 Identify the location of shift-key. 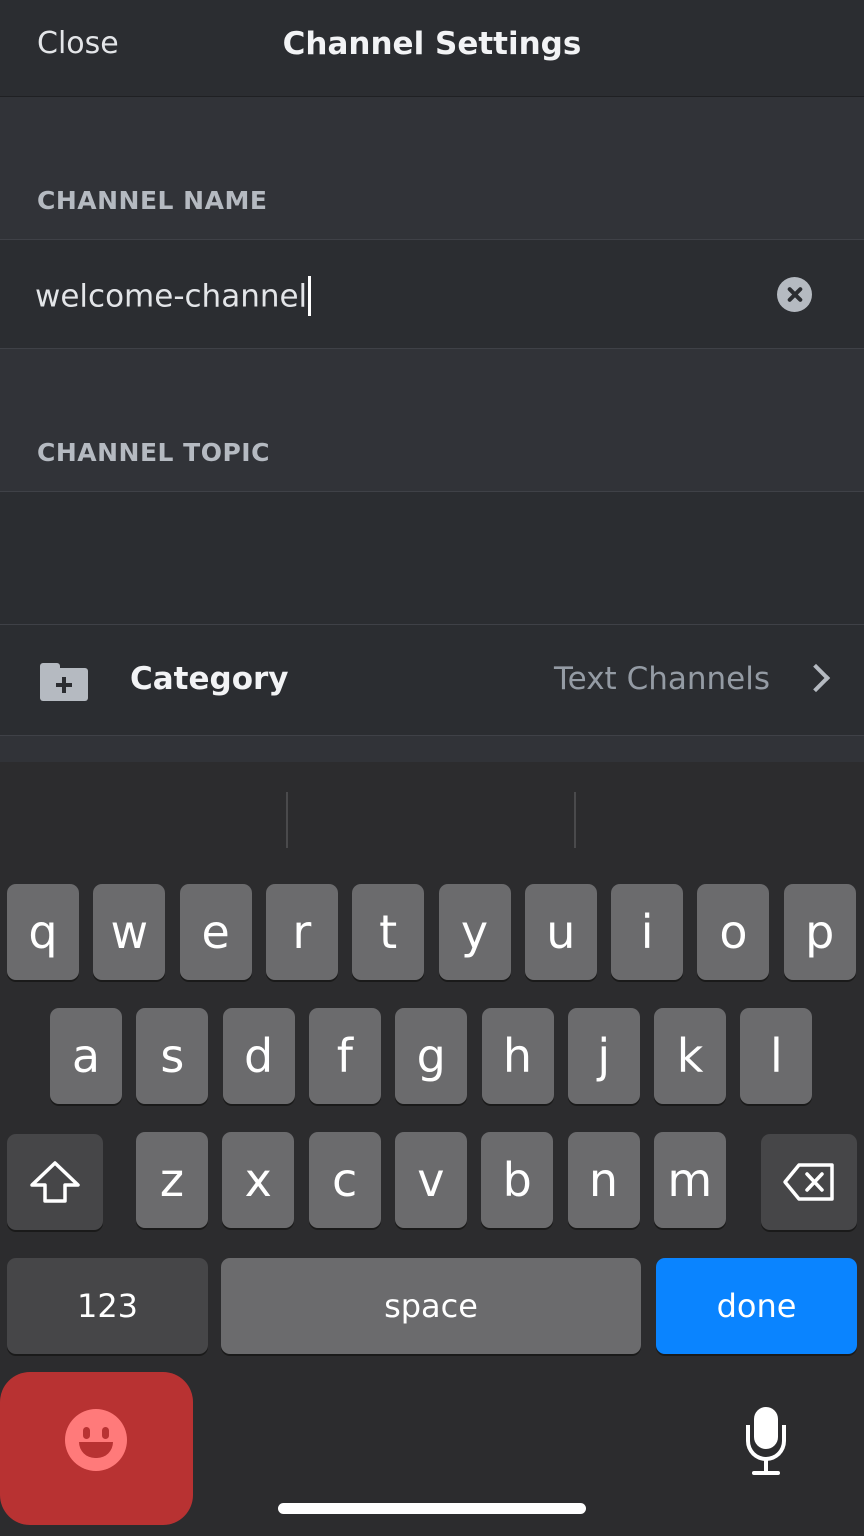
(55, 1182).